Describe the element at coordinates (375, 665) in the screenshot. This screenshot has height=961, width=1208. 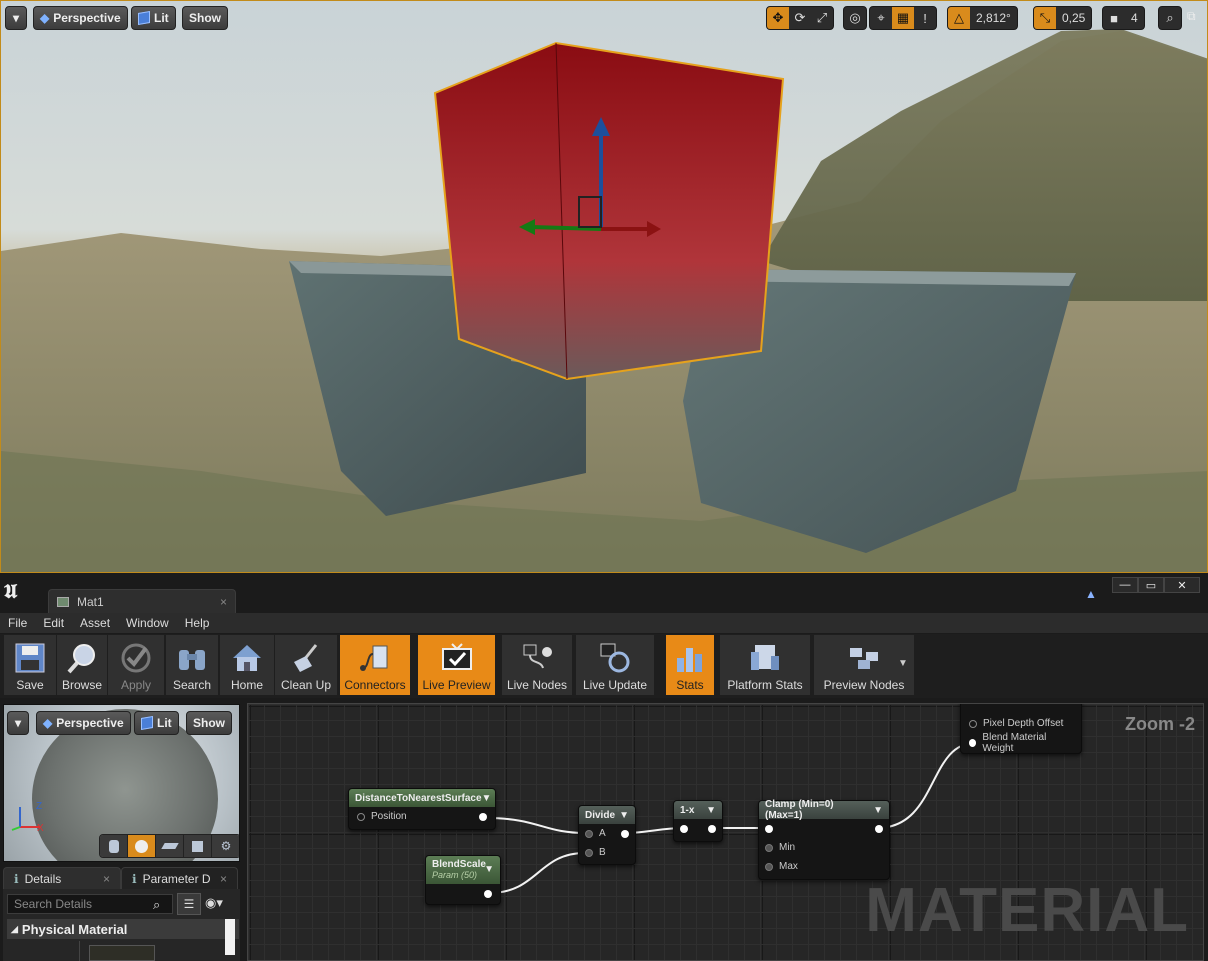
I see `connectors-button: Connectors` at that location.